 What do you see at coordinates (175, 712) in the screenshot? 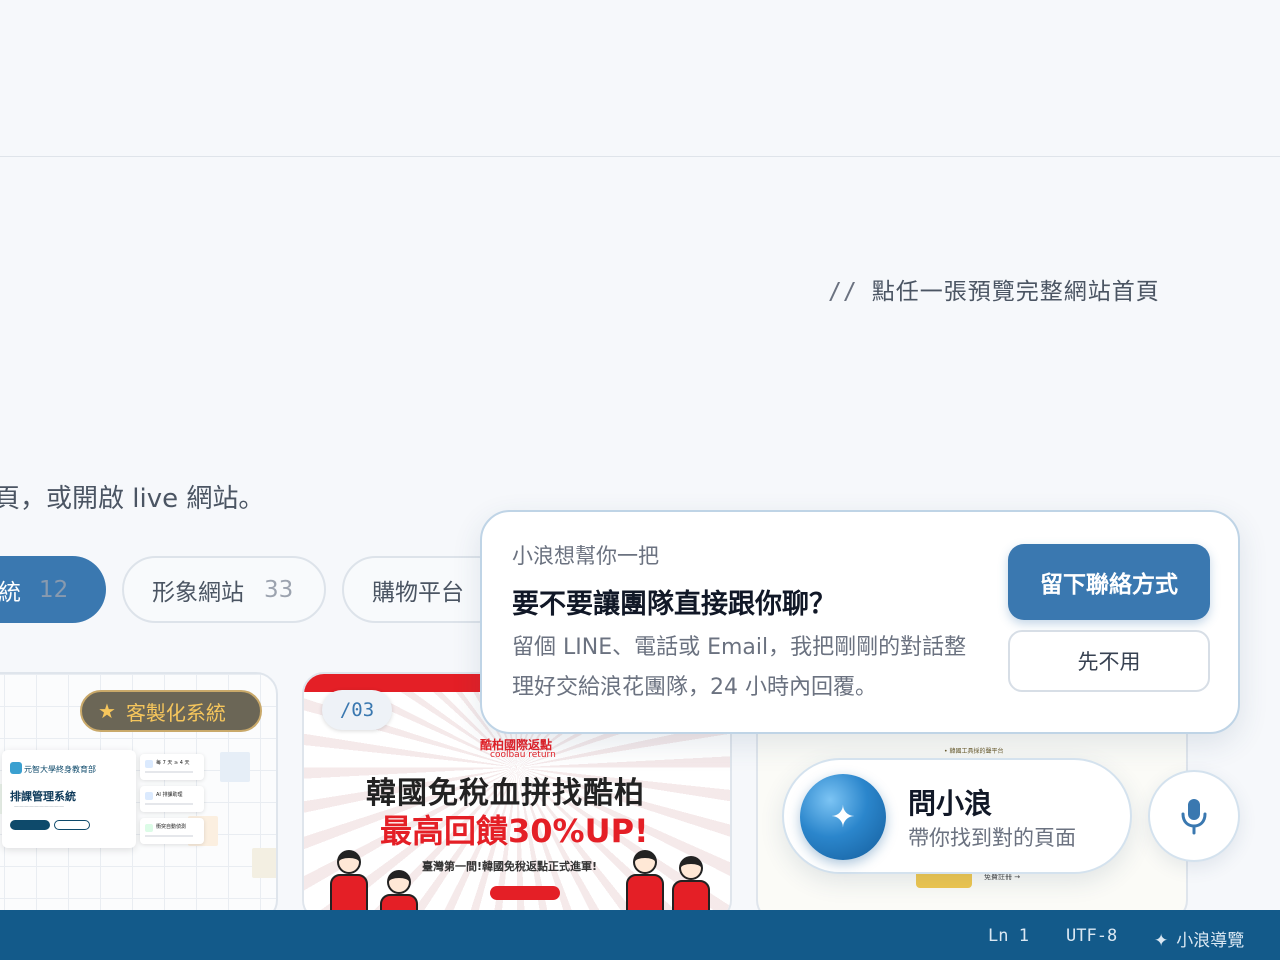
I see `badge-label: 客製化系統` at bounding box center [175, 712].